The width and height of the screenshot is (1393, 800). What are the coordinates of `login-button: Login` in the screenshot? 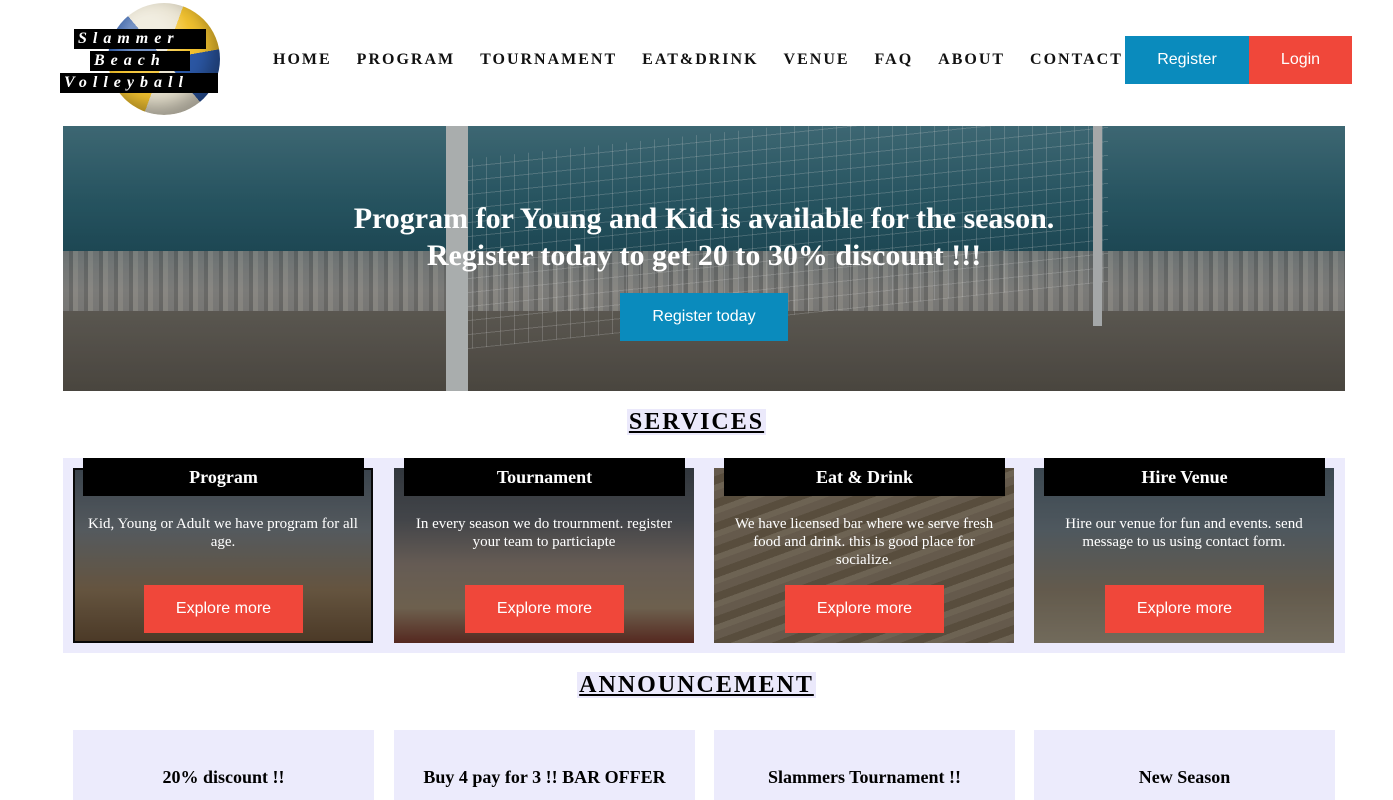 It's located at (1300, 60).